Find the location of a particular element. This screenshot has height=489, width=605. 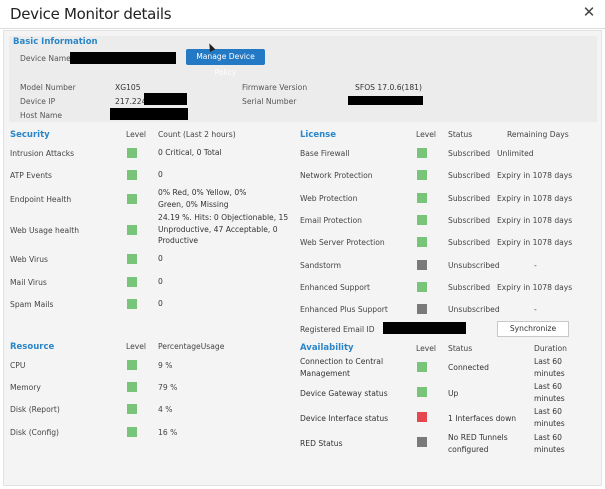

host-name-label: Host Name is located at coordinates (41, 115).